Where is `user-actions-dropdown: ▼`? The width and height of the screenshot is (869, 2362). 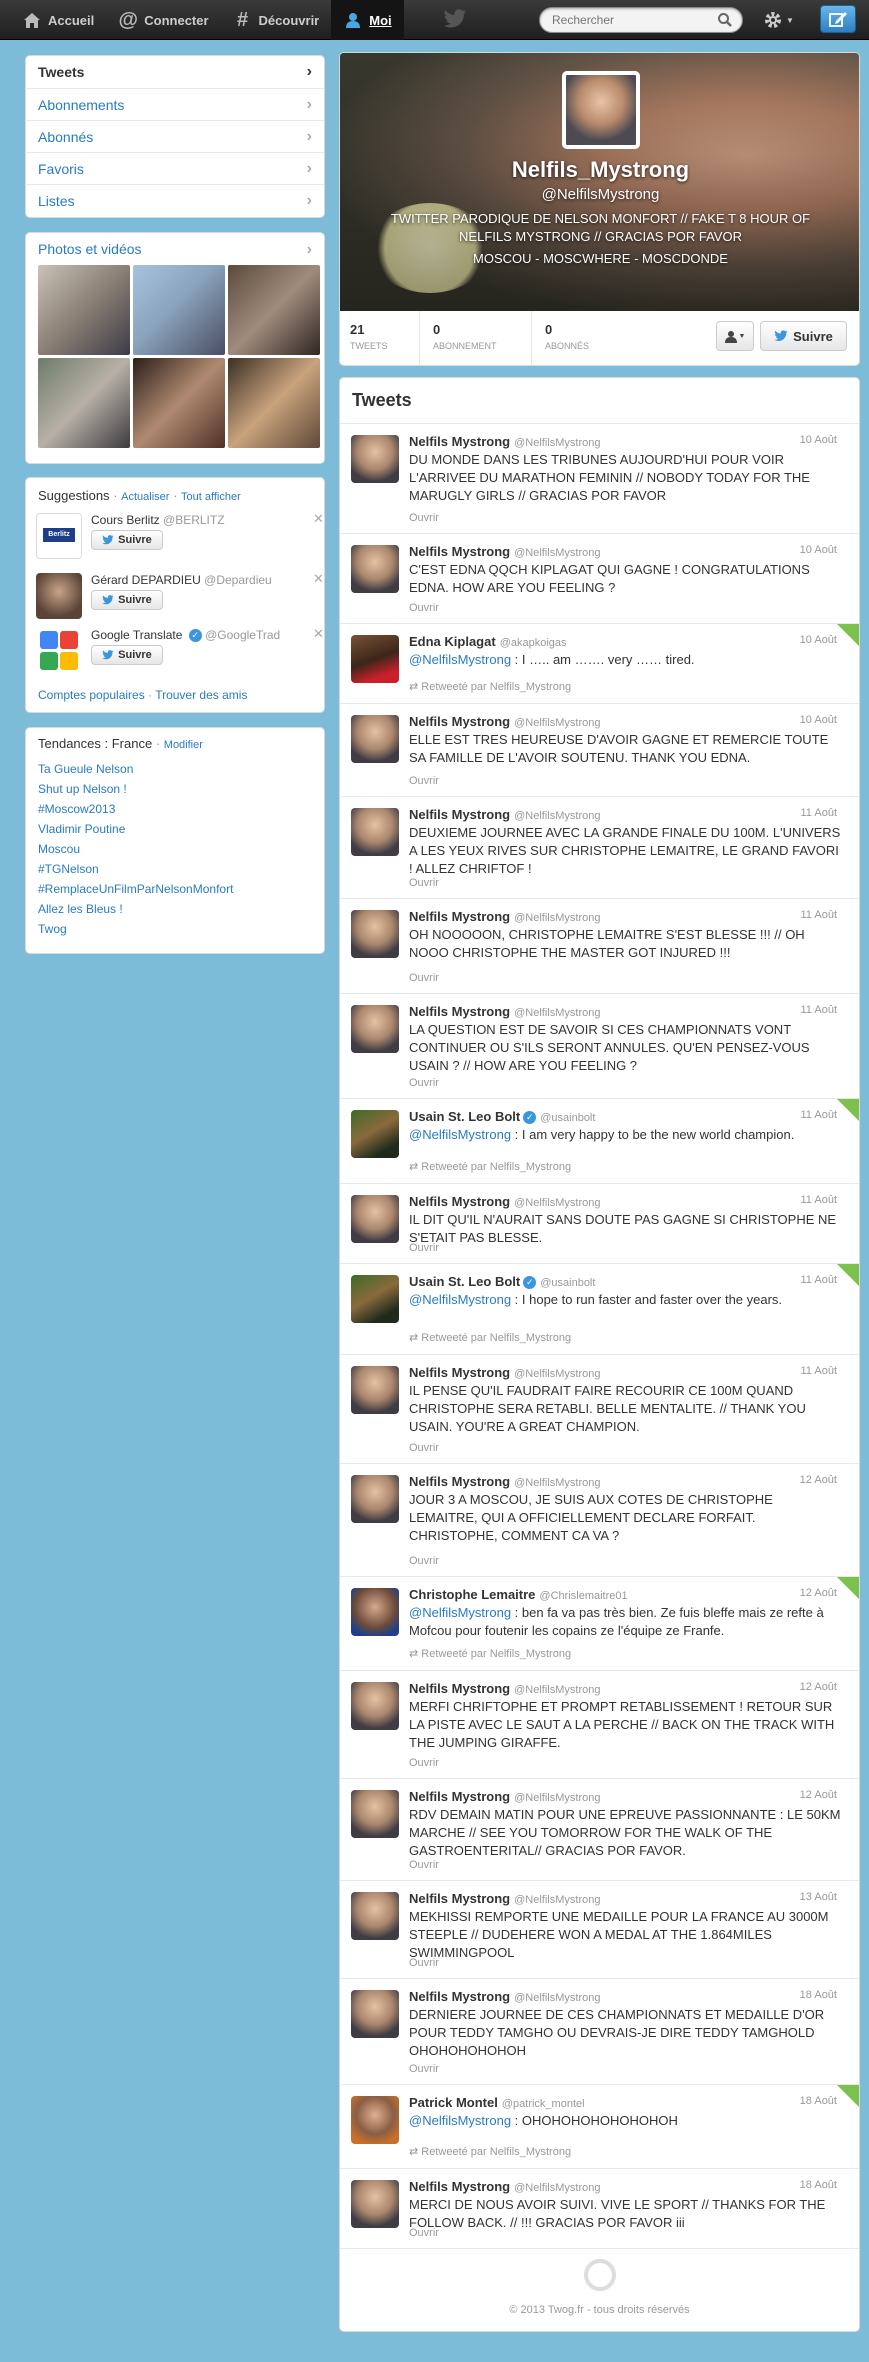 user-actions-dropdown: ▼ is located at coordinates (735, 336).